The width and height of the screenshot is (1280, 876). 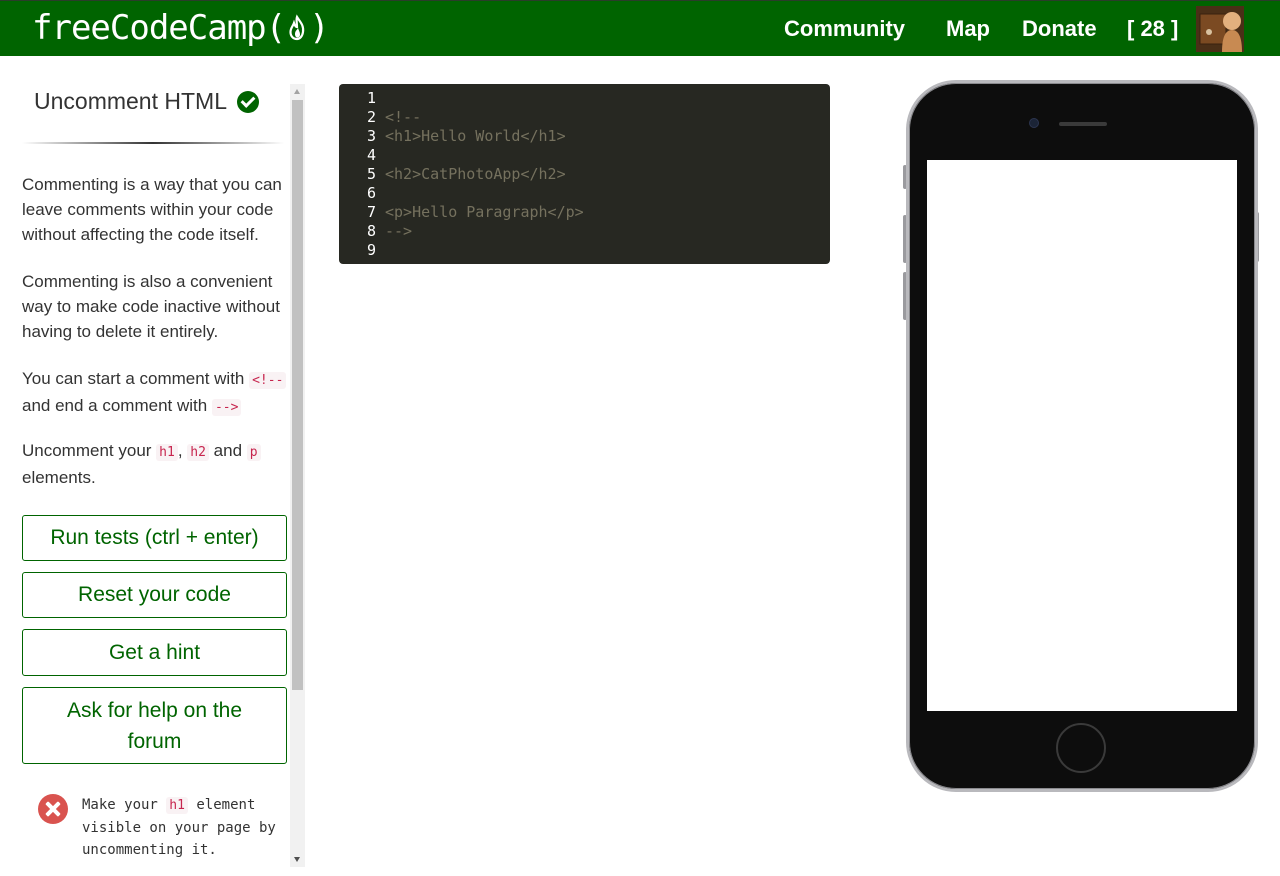 I want to click on description-paragraph-4: Uncomment your h1, h2 and p elements., so click(x=156, y=464).